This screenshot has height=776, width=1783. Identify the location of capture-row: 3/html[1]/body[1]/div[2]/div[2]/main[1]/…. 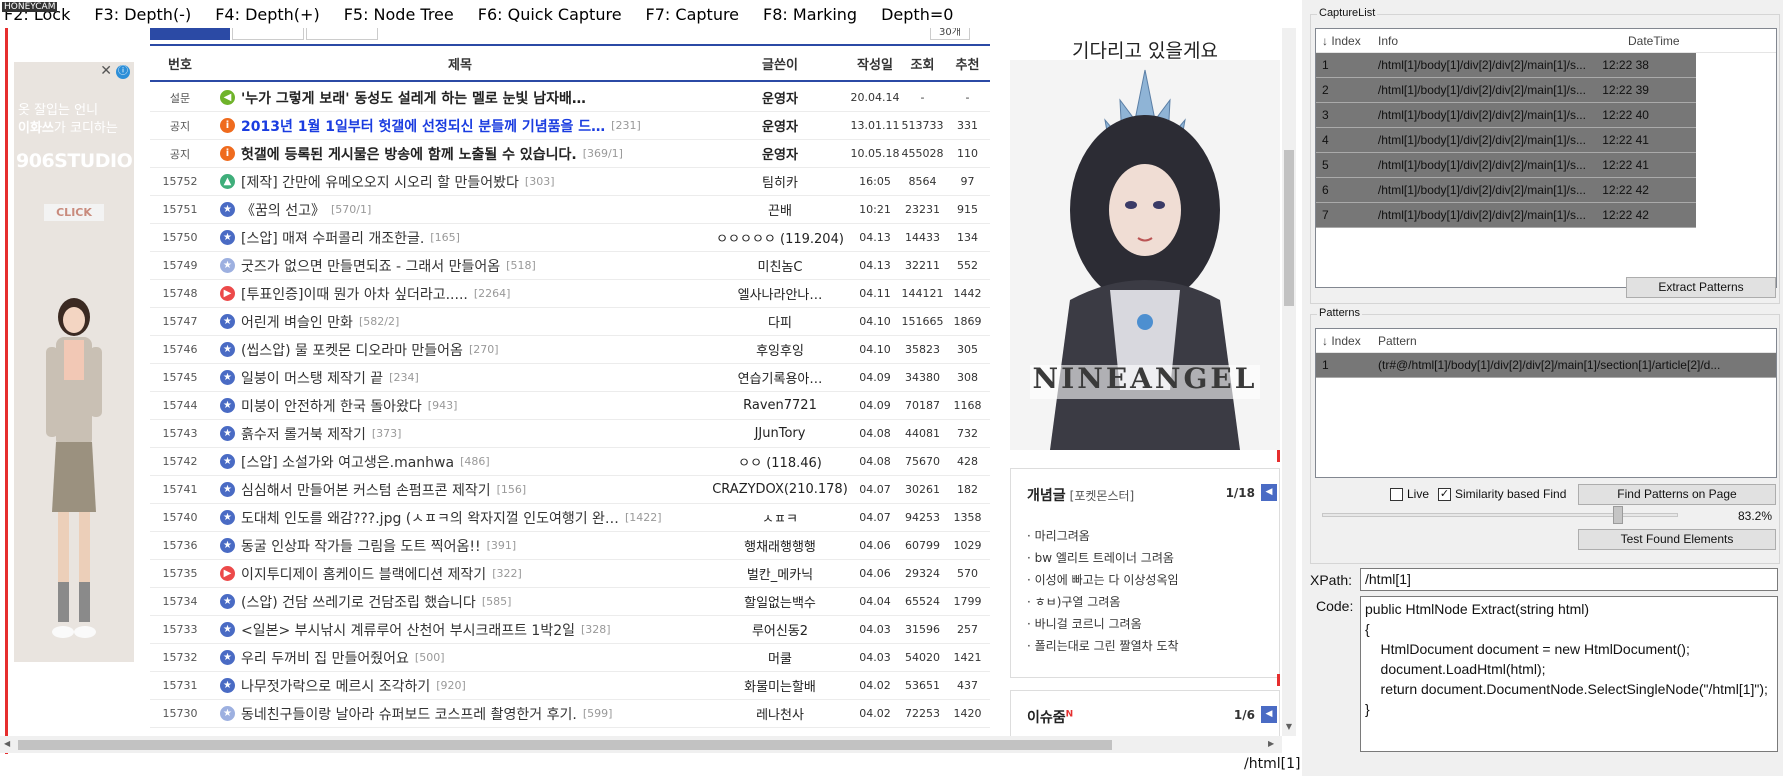
(1506, 115).